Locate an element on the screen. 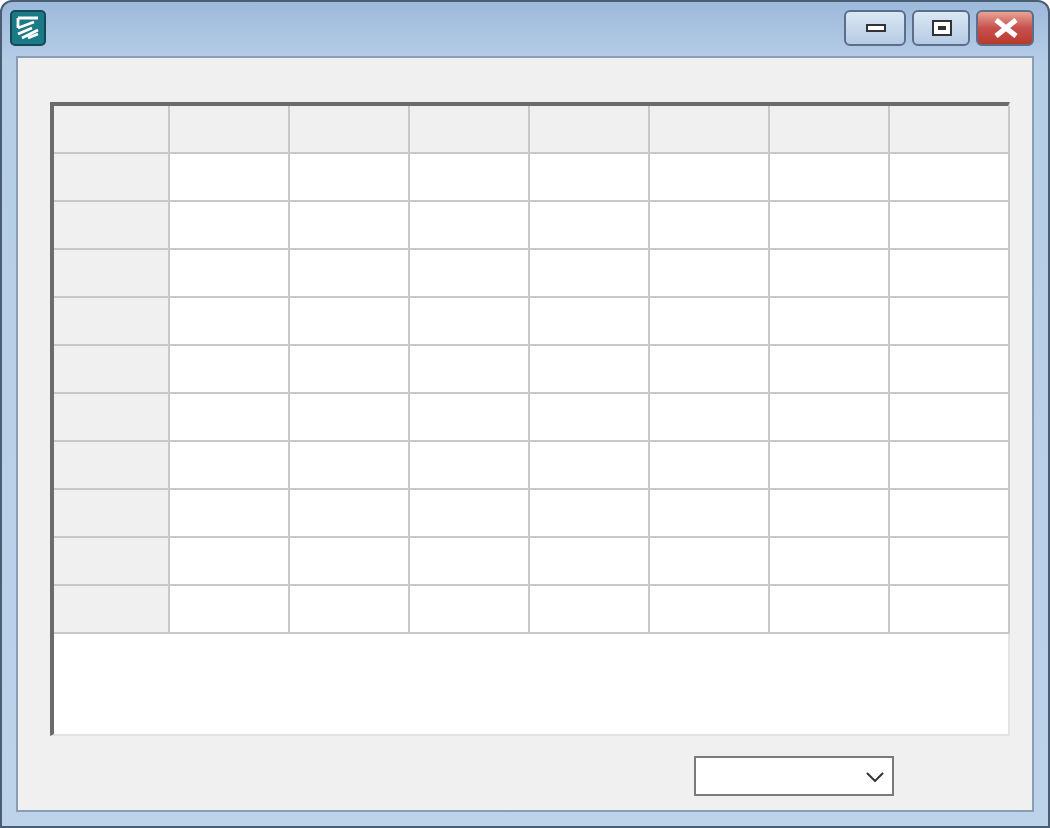 This screenshot has width=1050, height=828. minimize-icon is located at coordinates (875, 28).